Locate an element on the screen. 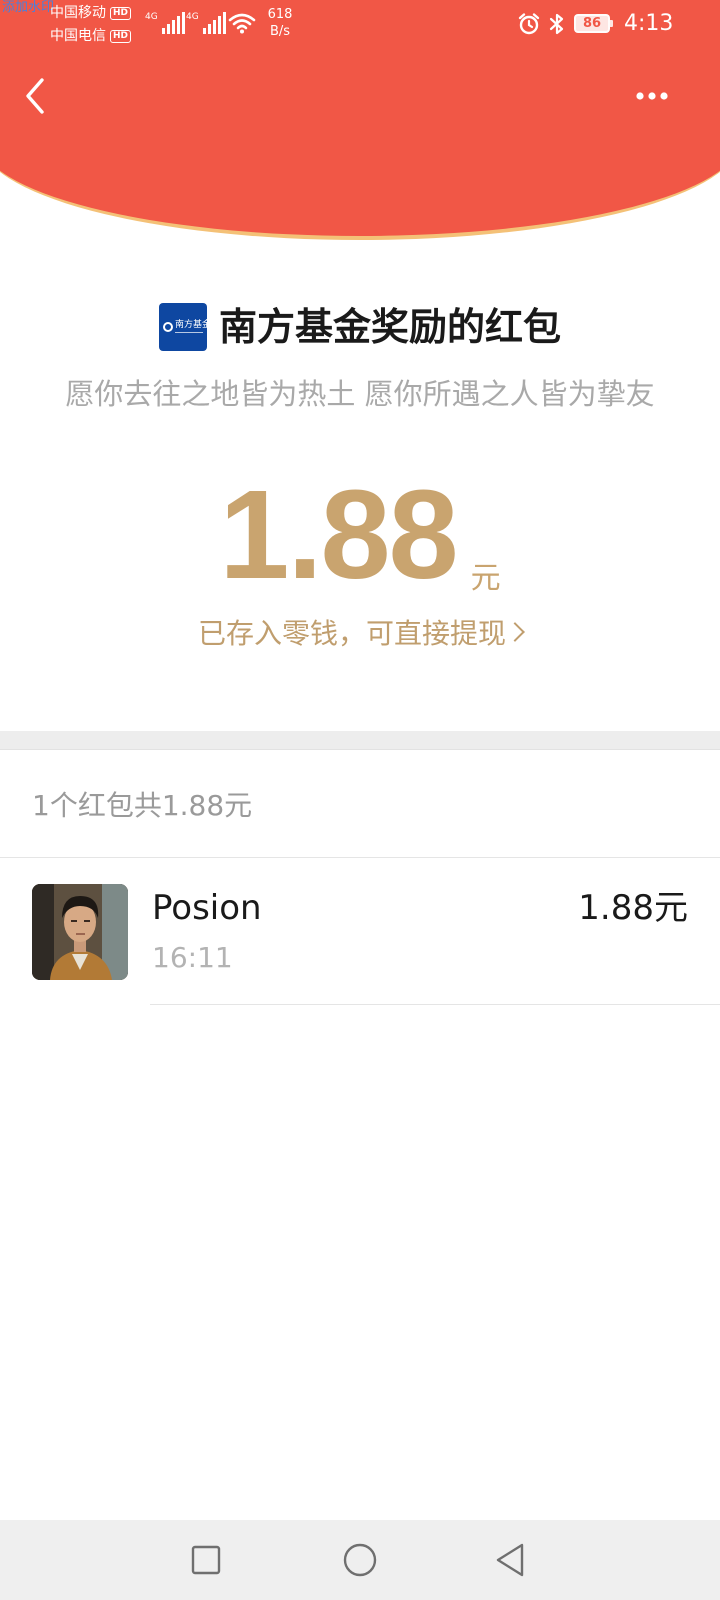 The image size is (720, 1600). fund-logo-mark-icon is located at coordinates (167, 327).